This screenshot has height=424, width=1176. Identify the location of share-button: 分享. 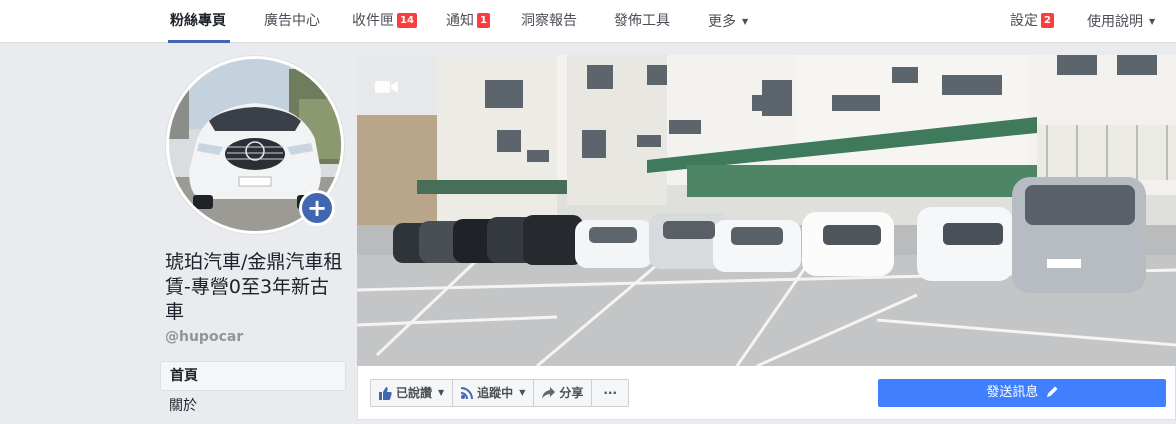
(563, 393).